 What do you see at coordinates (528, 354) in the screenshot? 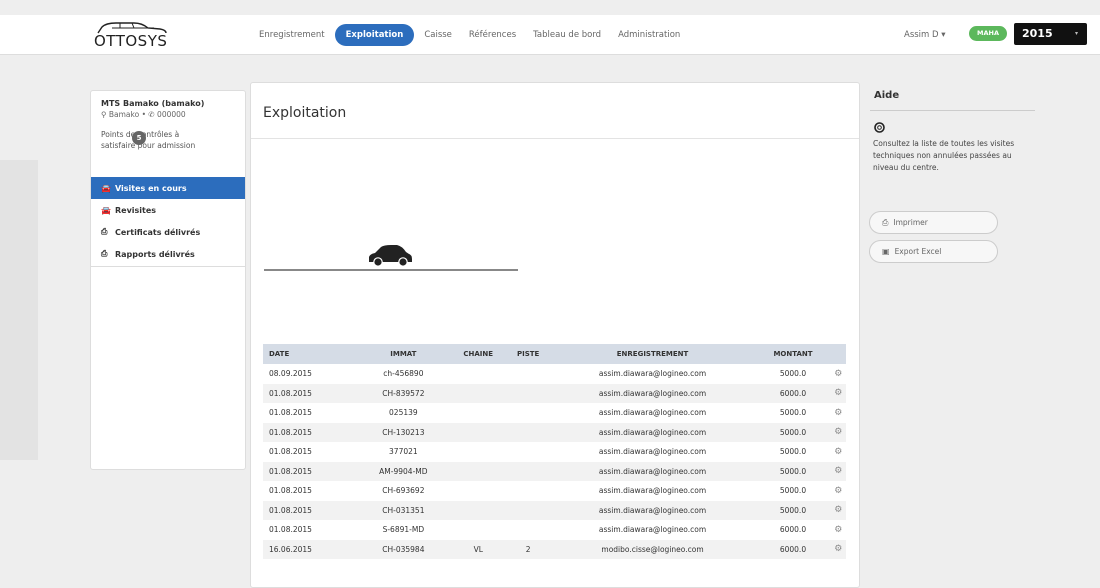
I see `column-header-piste: PISTE` at bounding box center [528, 354].